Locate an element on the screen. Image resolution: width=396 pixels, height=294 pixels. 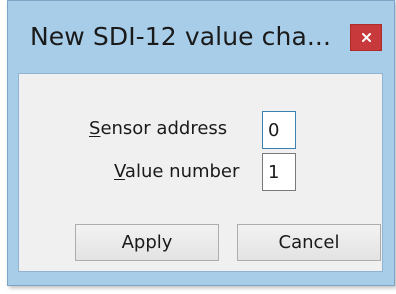
value-number-accel-key: V is located at coordinates (119, 171).